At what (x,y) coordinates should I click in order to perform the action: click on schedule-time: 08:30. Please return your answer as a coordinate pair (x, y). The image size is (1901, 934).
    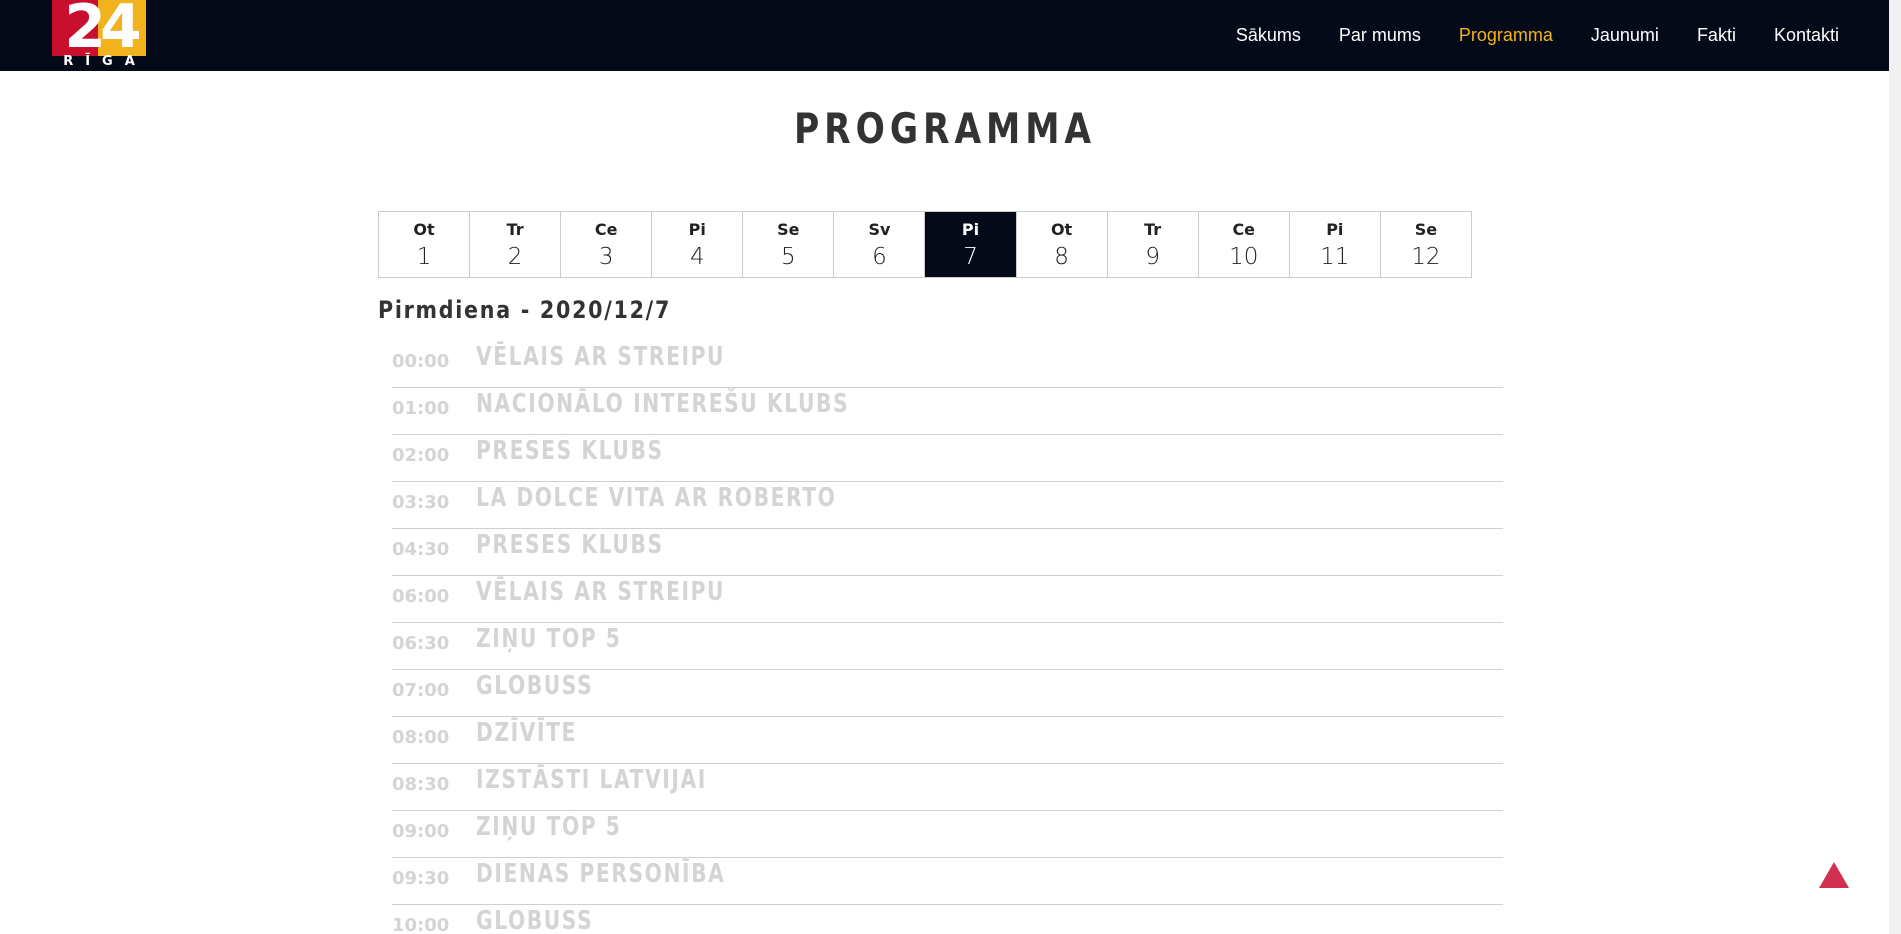
    Looking at the image, I should click on (421, 784).